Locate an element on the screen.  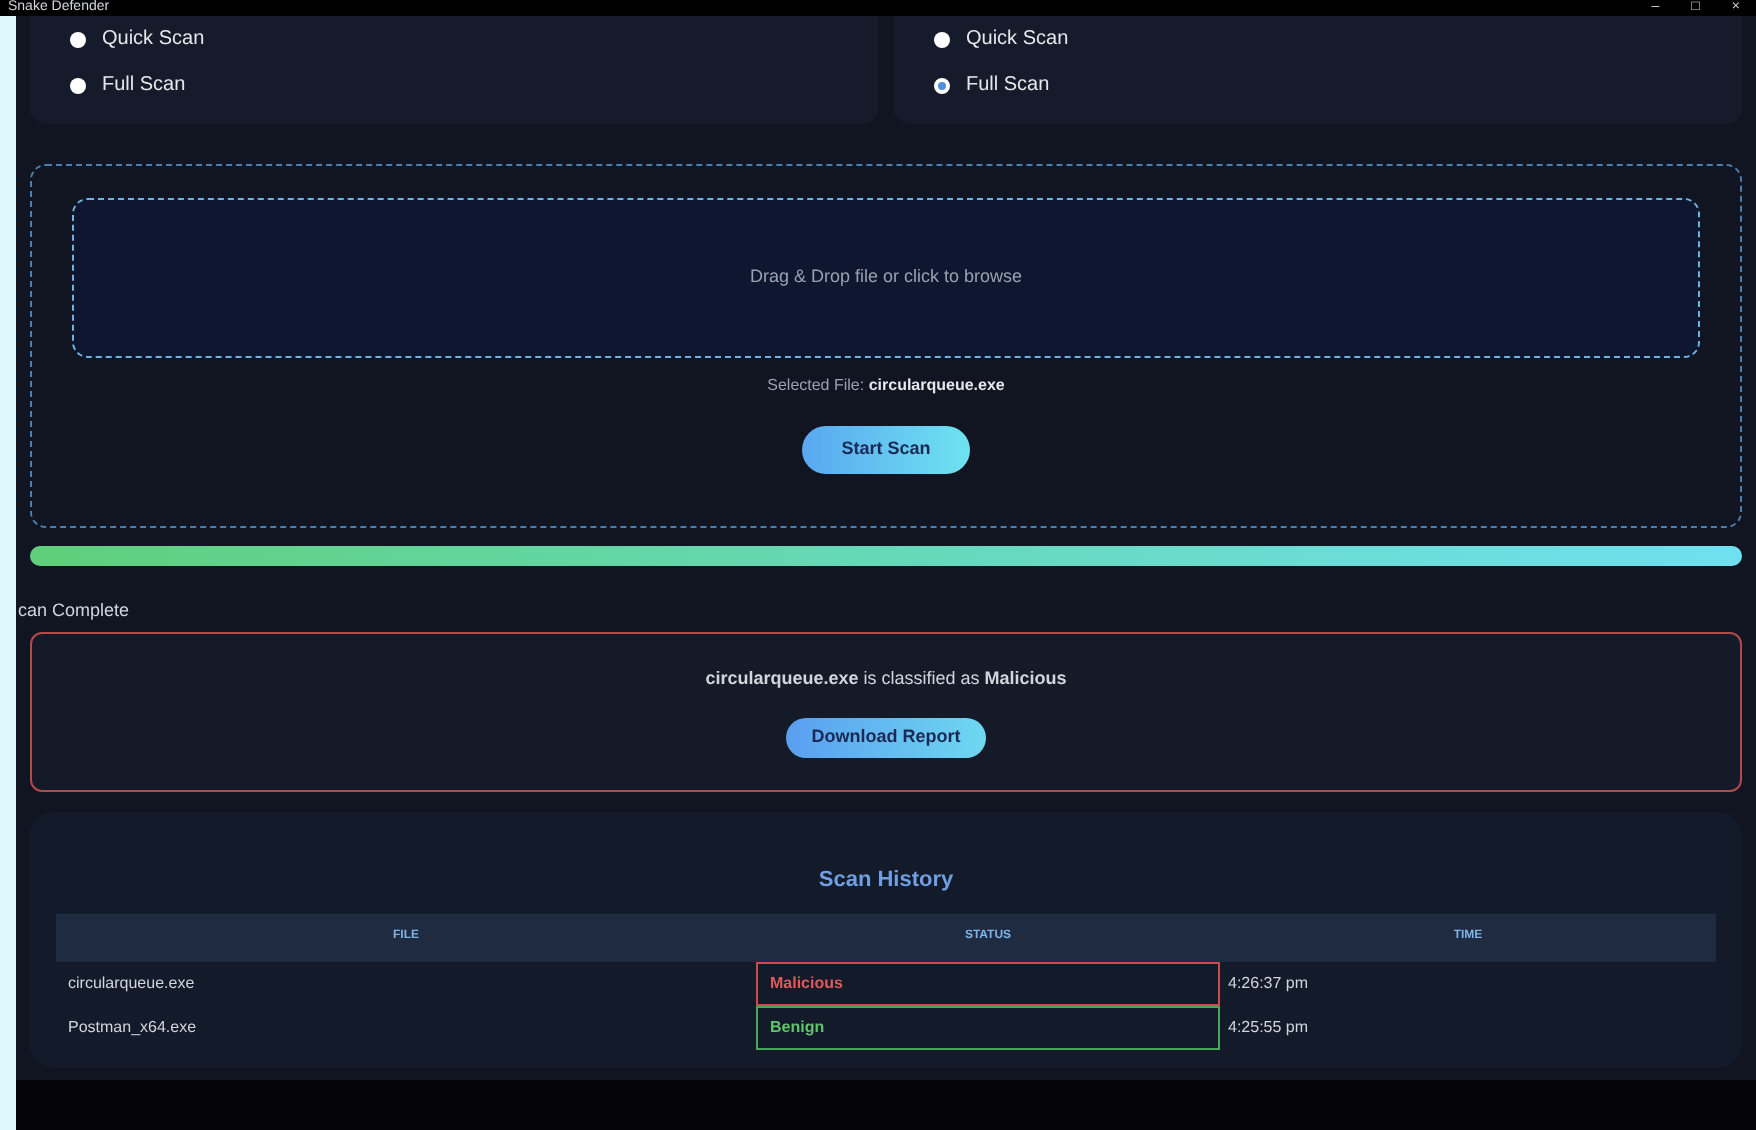
download-report-button: Download Report is located at coordinates (886, 737).